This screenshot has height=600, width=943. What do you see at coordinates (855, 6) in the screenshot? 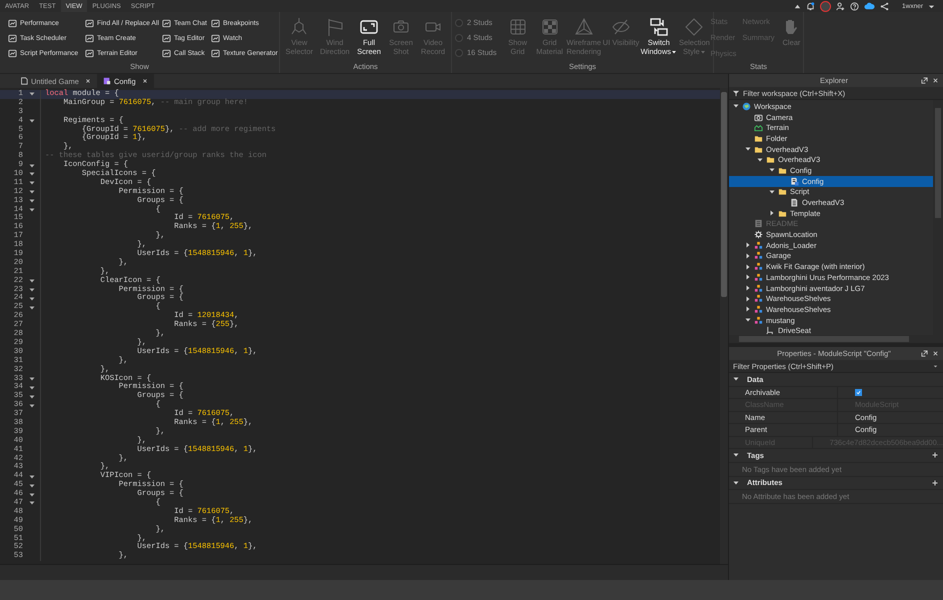
I see `help-icon` at bounding box center [855, 6].